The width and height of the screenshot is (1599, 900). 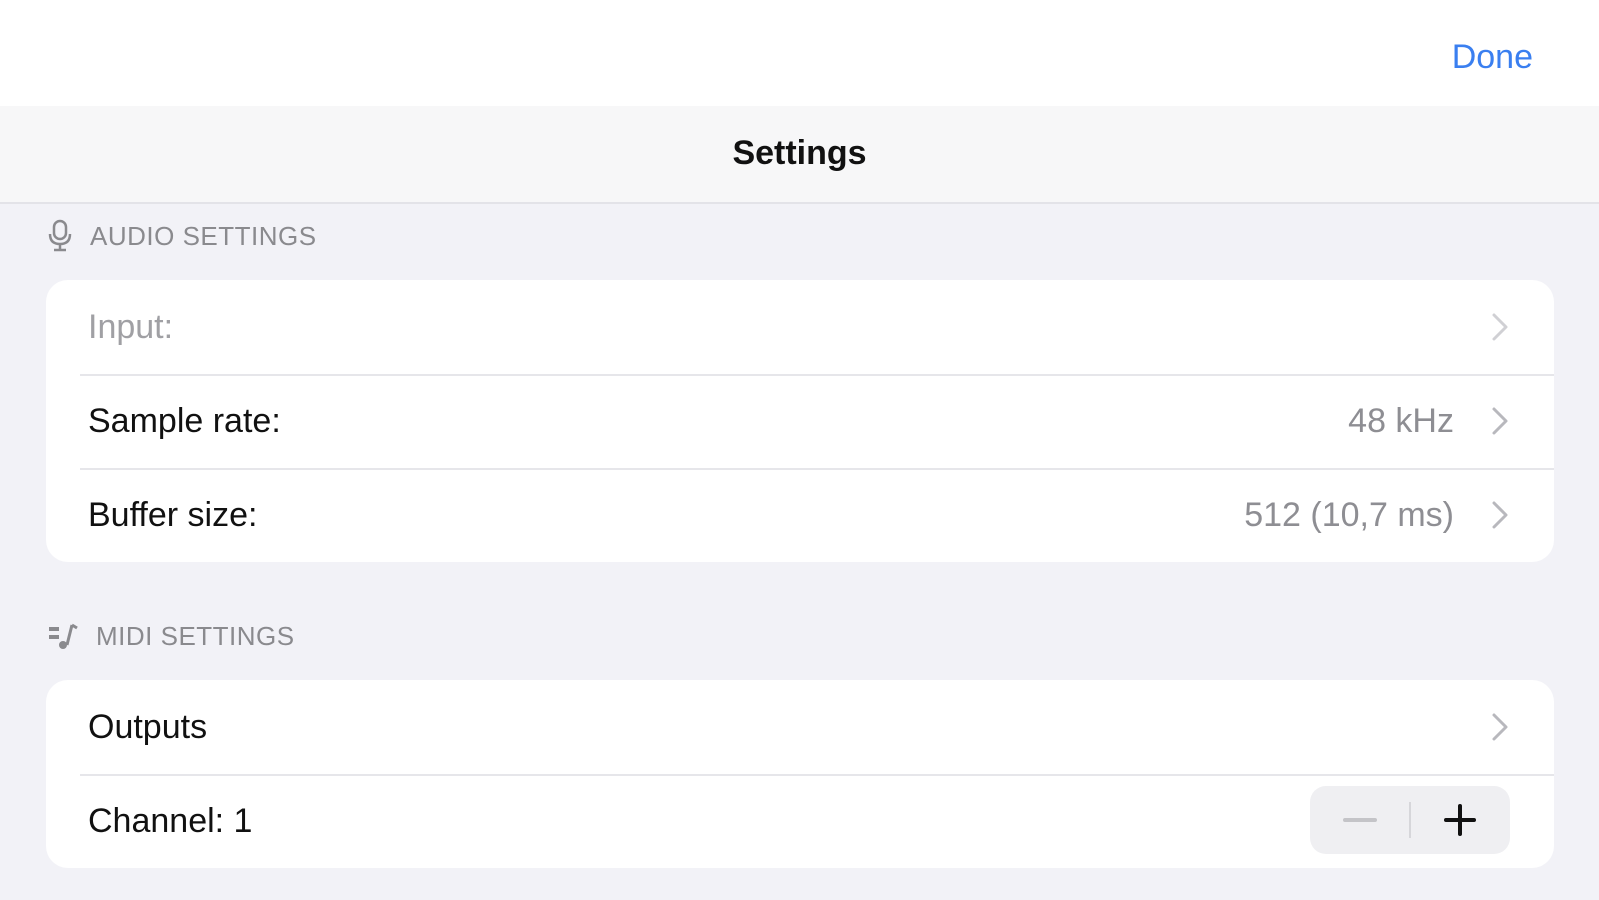 I want to click on channel-label: Channel: 1, so click(x=170, y=820).